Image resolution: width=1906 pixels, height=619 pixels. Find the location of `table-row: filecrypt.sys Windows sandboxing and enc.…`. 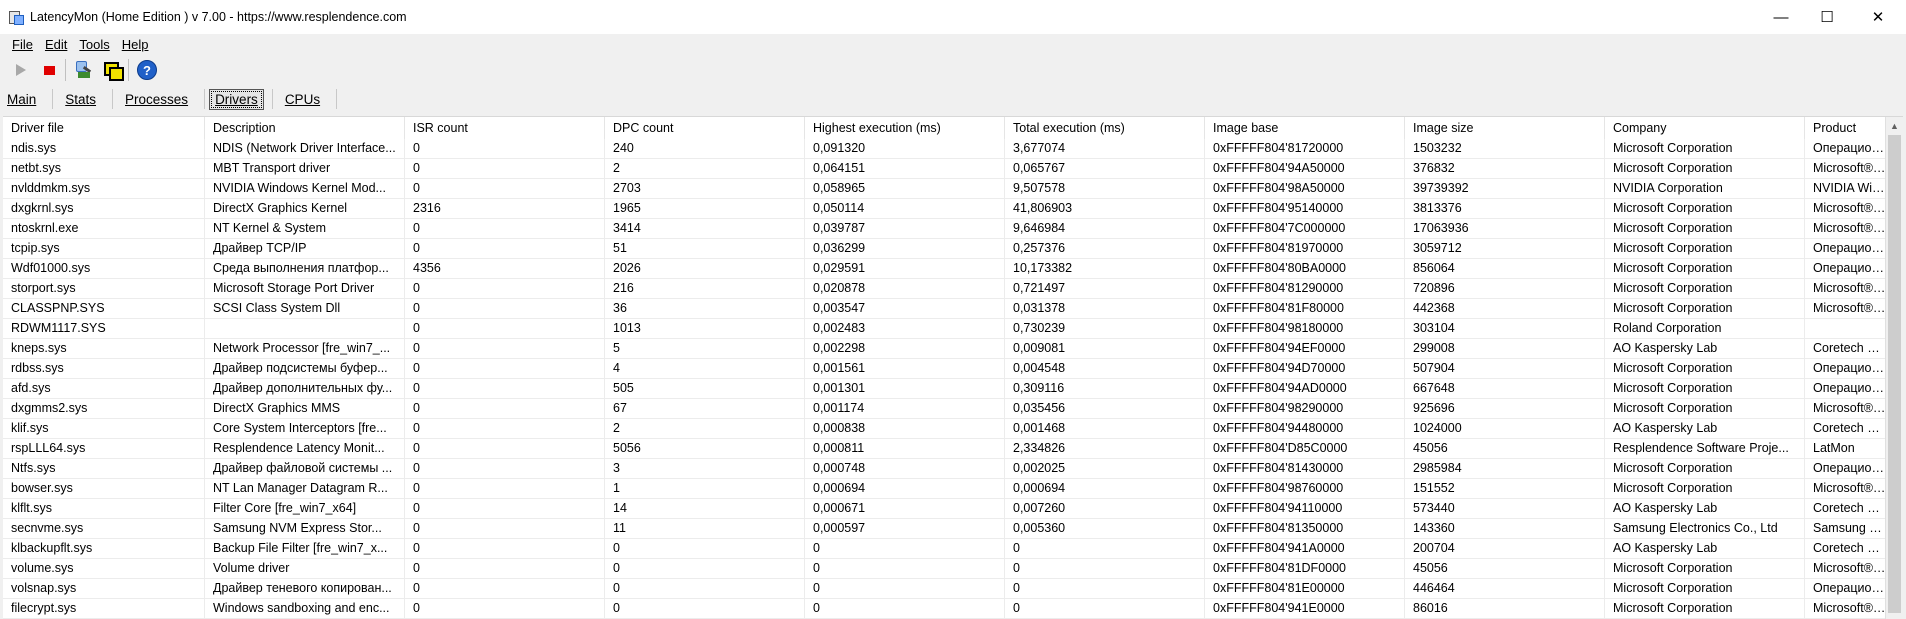

table-row: filecrypt.sys Windows sandboxing and enc.… is located at coordinates (946, 609).